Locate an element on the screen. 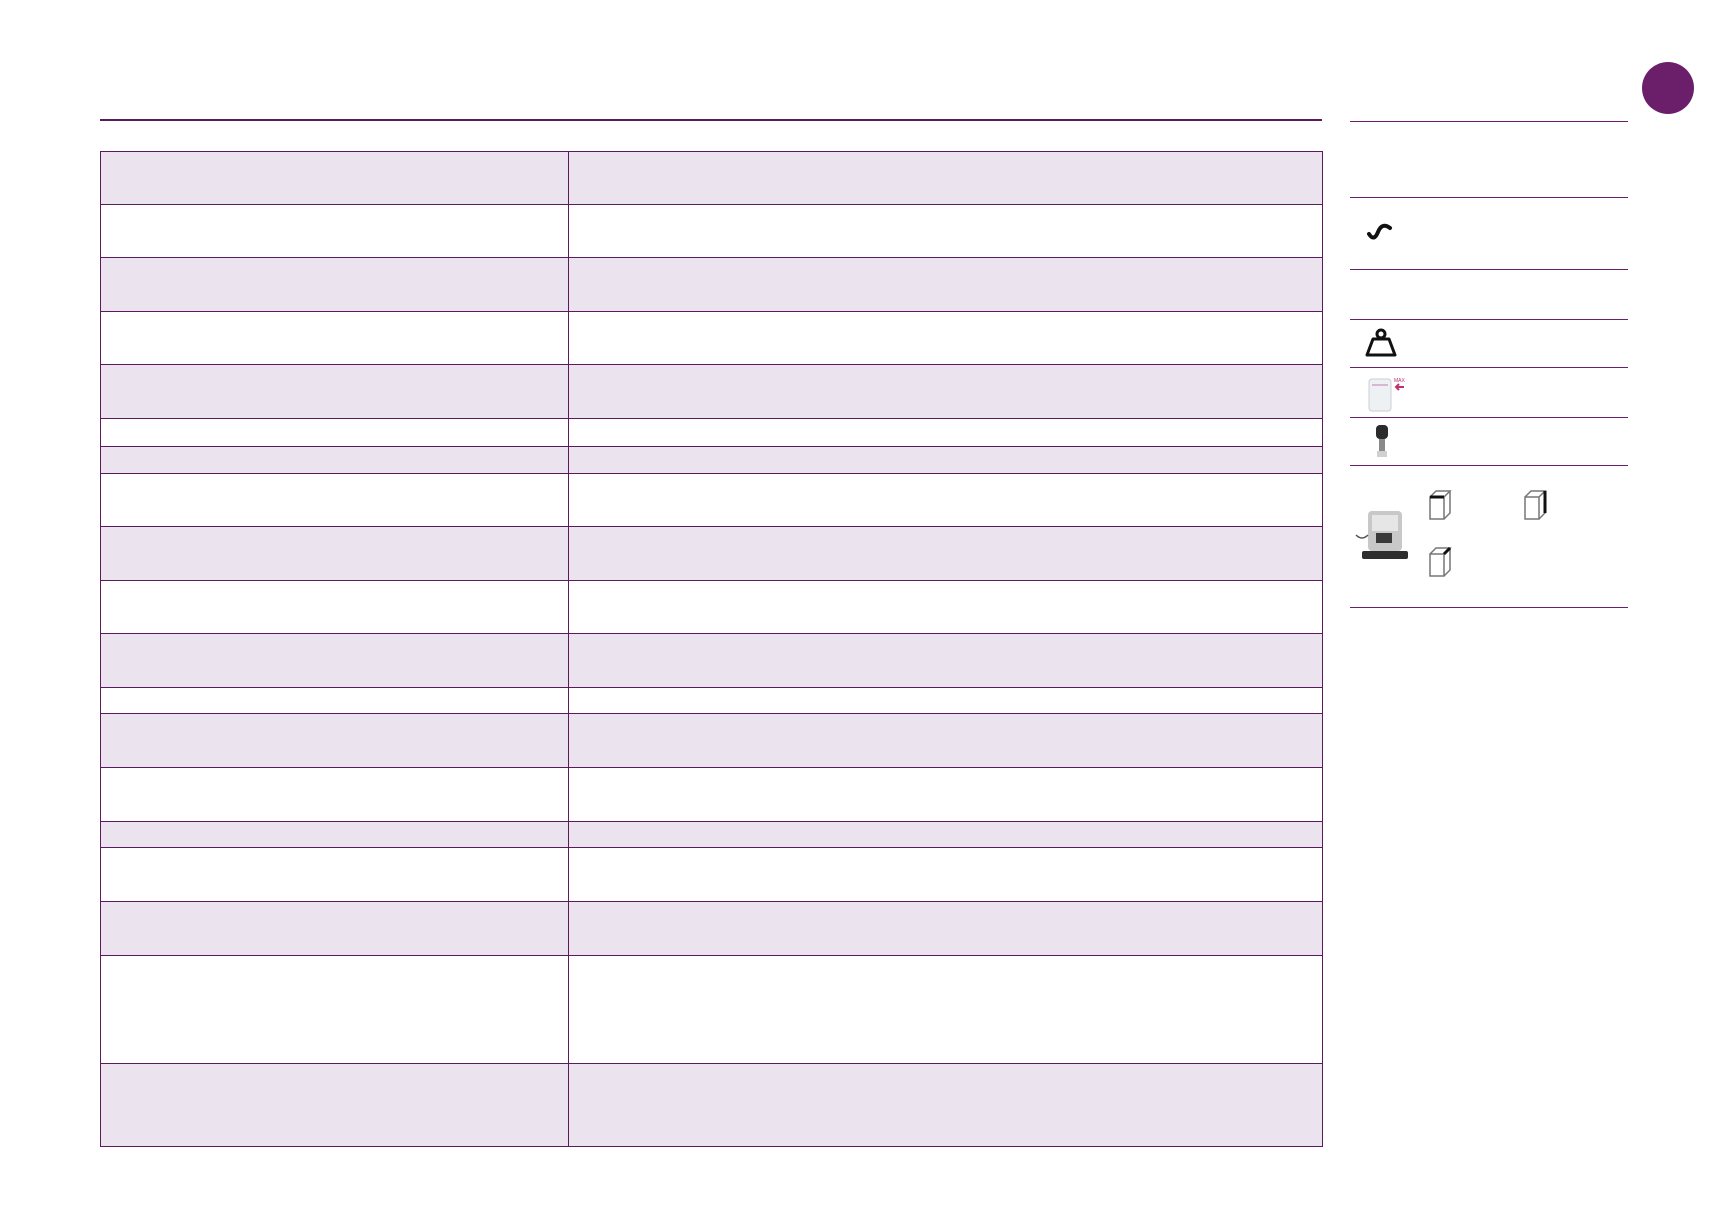 The width and height of the screenshot is (1728, 1224). appliance-photo is located at coordinates (1381, 535).